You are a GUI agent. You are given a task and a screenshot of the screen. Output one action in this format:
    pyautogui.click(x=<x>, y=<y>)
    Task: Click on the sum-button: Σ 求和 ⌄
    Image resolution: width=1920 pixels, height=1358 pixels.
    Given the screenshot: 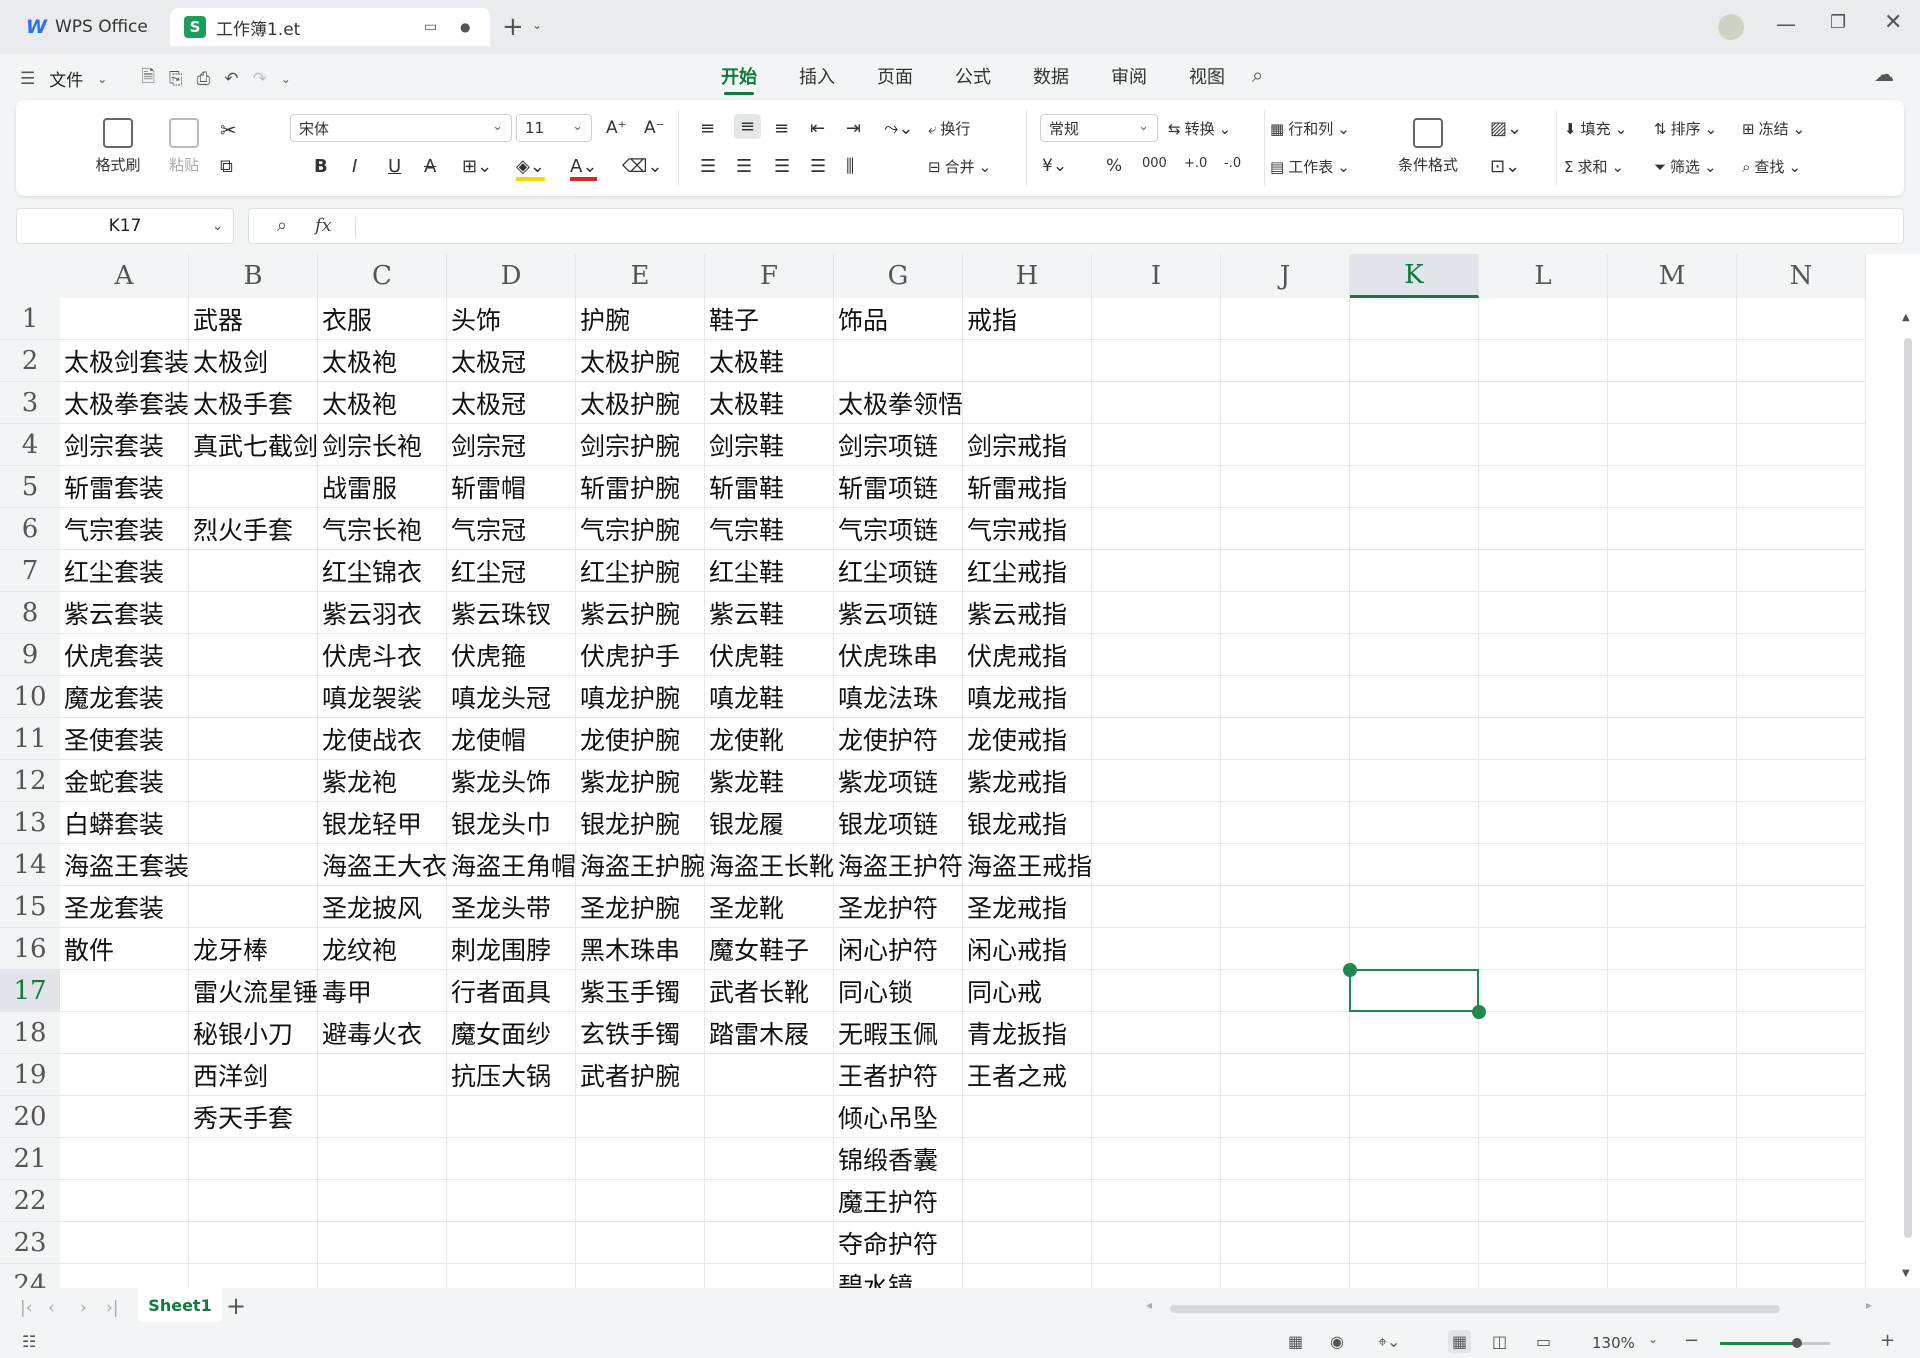 What is the action you would take?
    pyautogui.click(x=1594, y=166)
    